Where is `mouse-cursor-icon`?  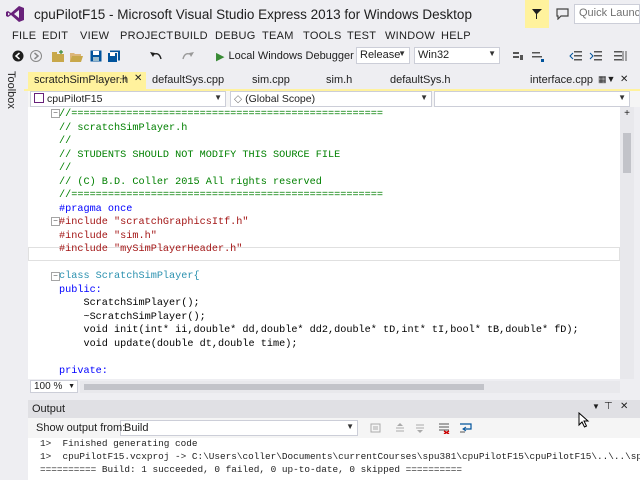
mouse-cursor-icon is located at coordinates (584, 419).